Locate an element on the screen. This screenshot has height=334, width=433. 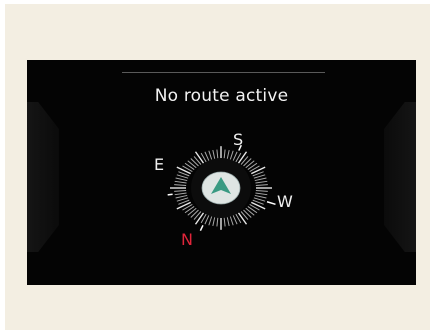
route-status-text: No route active is located at coordinates (221, 96).